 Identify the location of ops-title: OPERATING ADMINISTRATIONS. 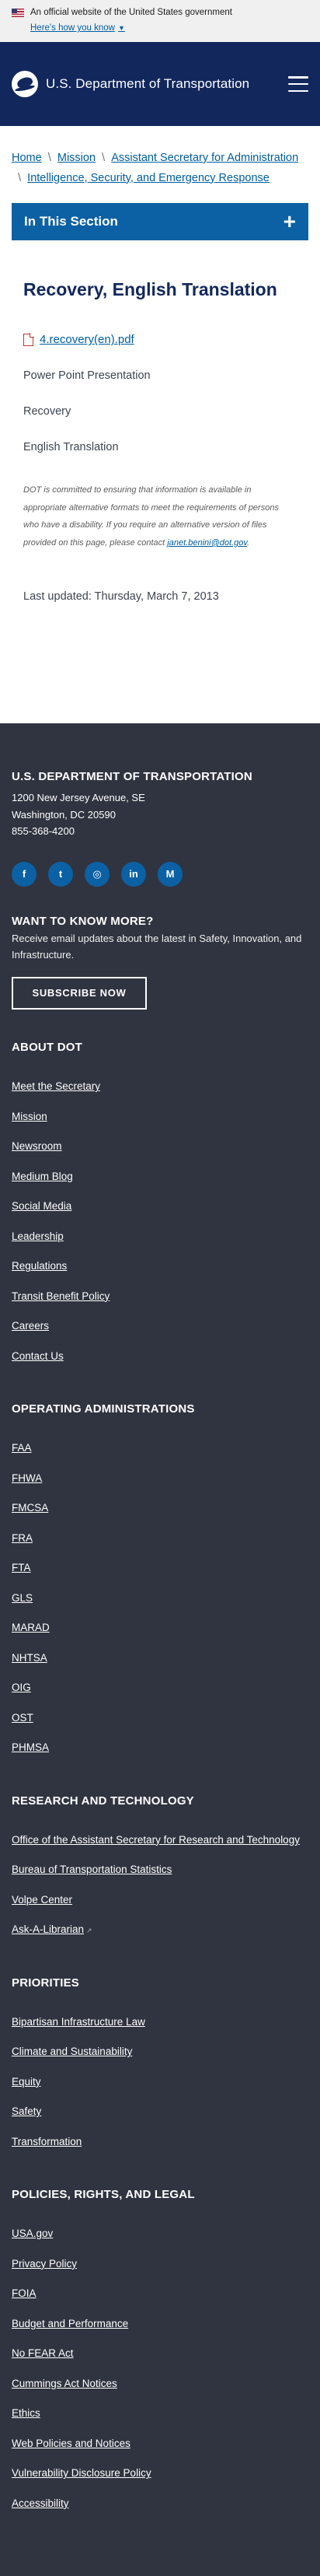
(104, 1409).